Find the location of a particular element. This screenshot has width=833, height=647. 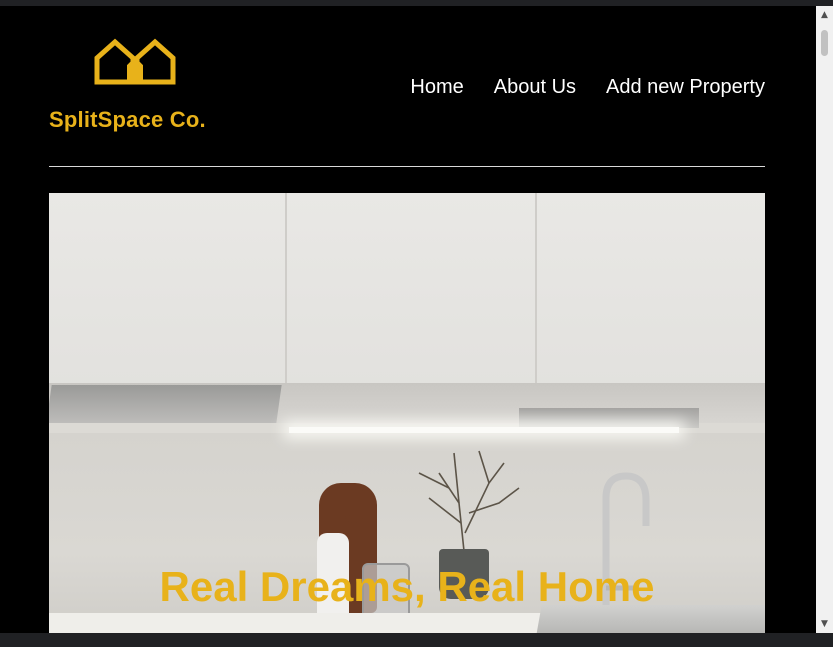

header-divider is located at coordinates (407, 166).